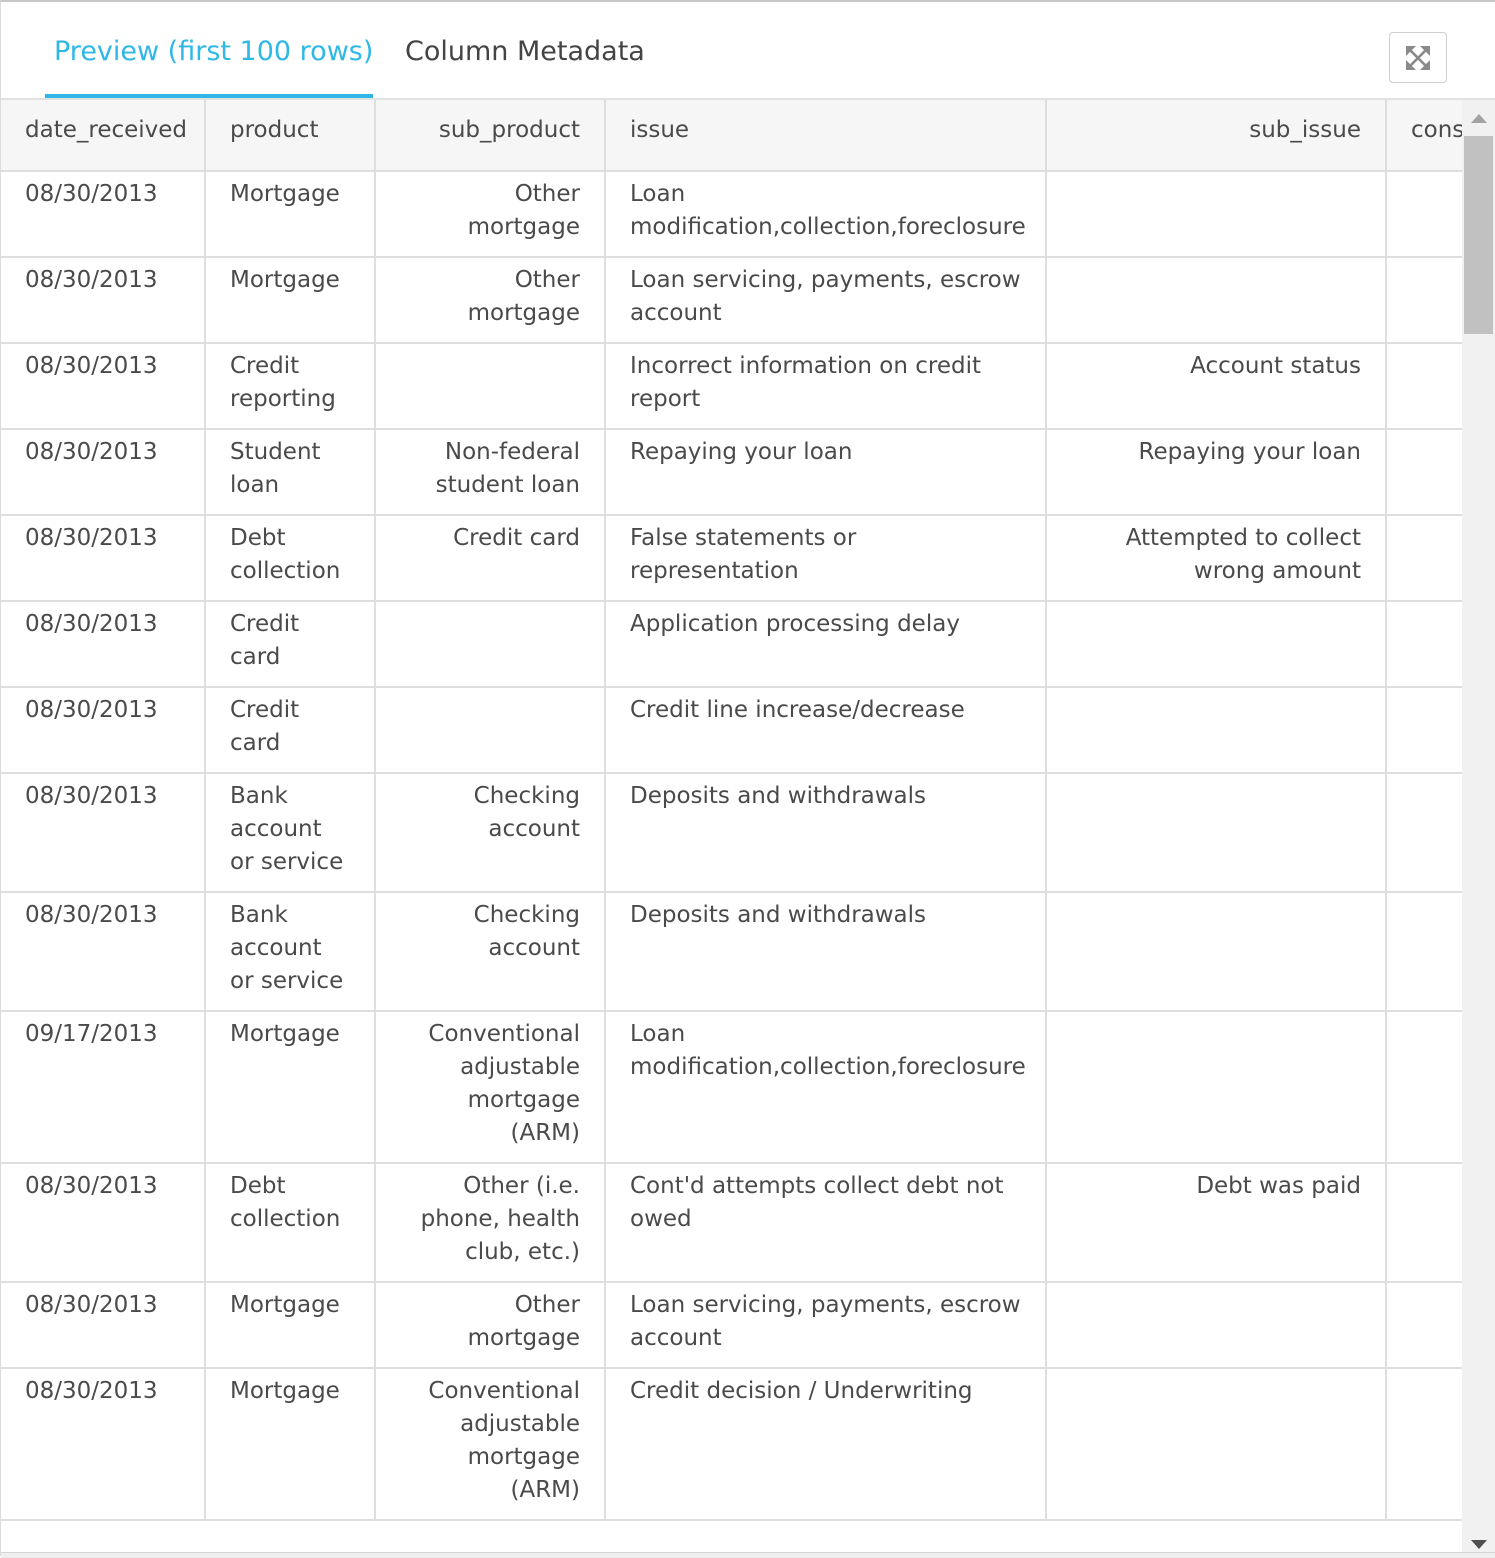  I want to click on tab-preview: Preview (first 100 rows), so click(213, 52).